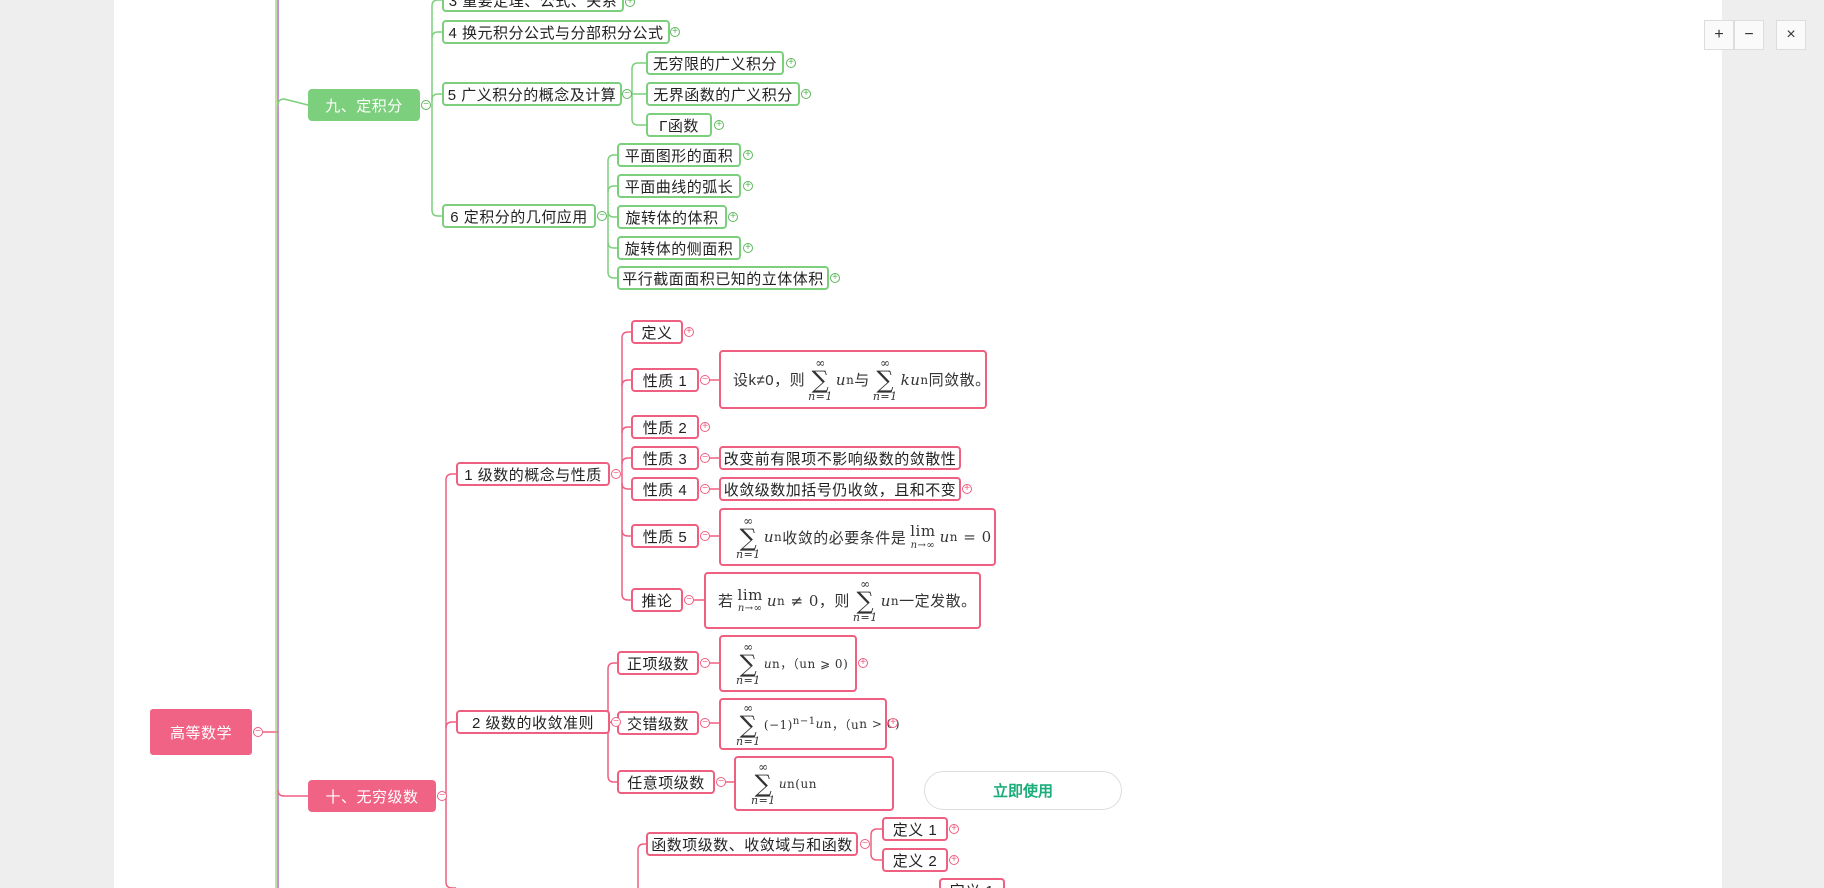 The width and height of the screenshot is (1824, 888). I want to click on node-convergence-criteria: 2 级数的收敛准则, so click(533, 722).